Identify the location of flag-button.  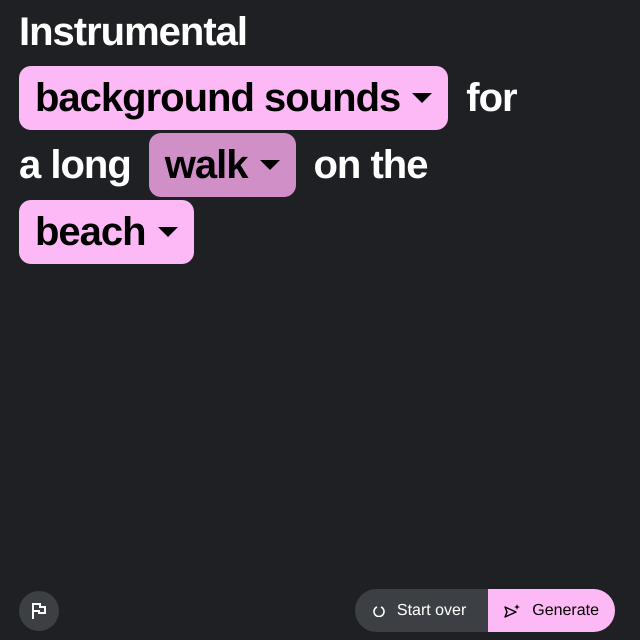
(39, 610).